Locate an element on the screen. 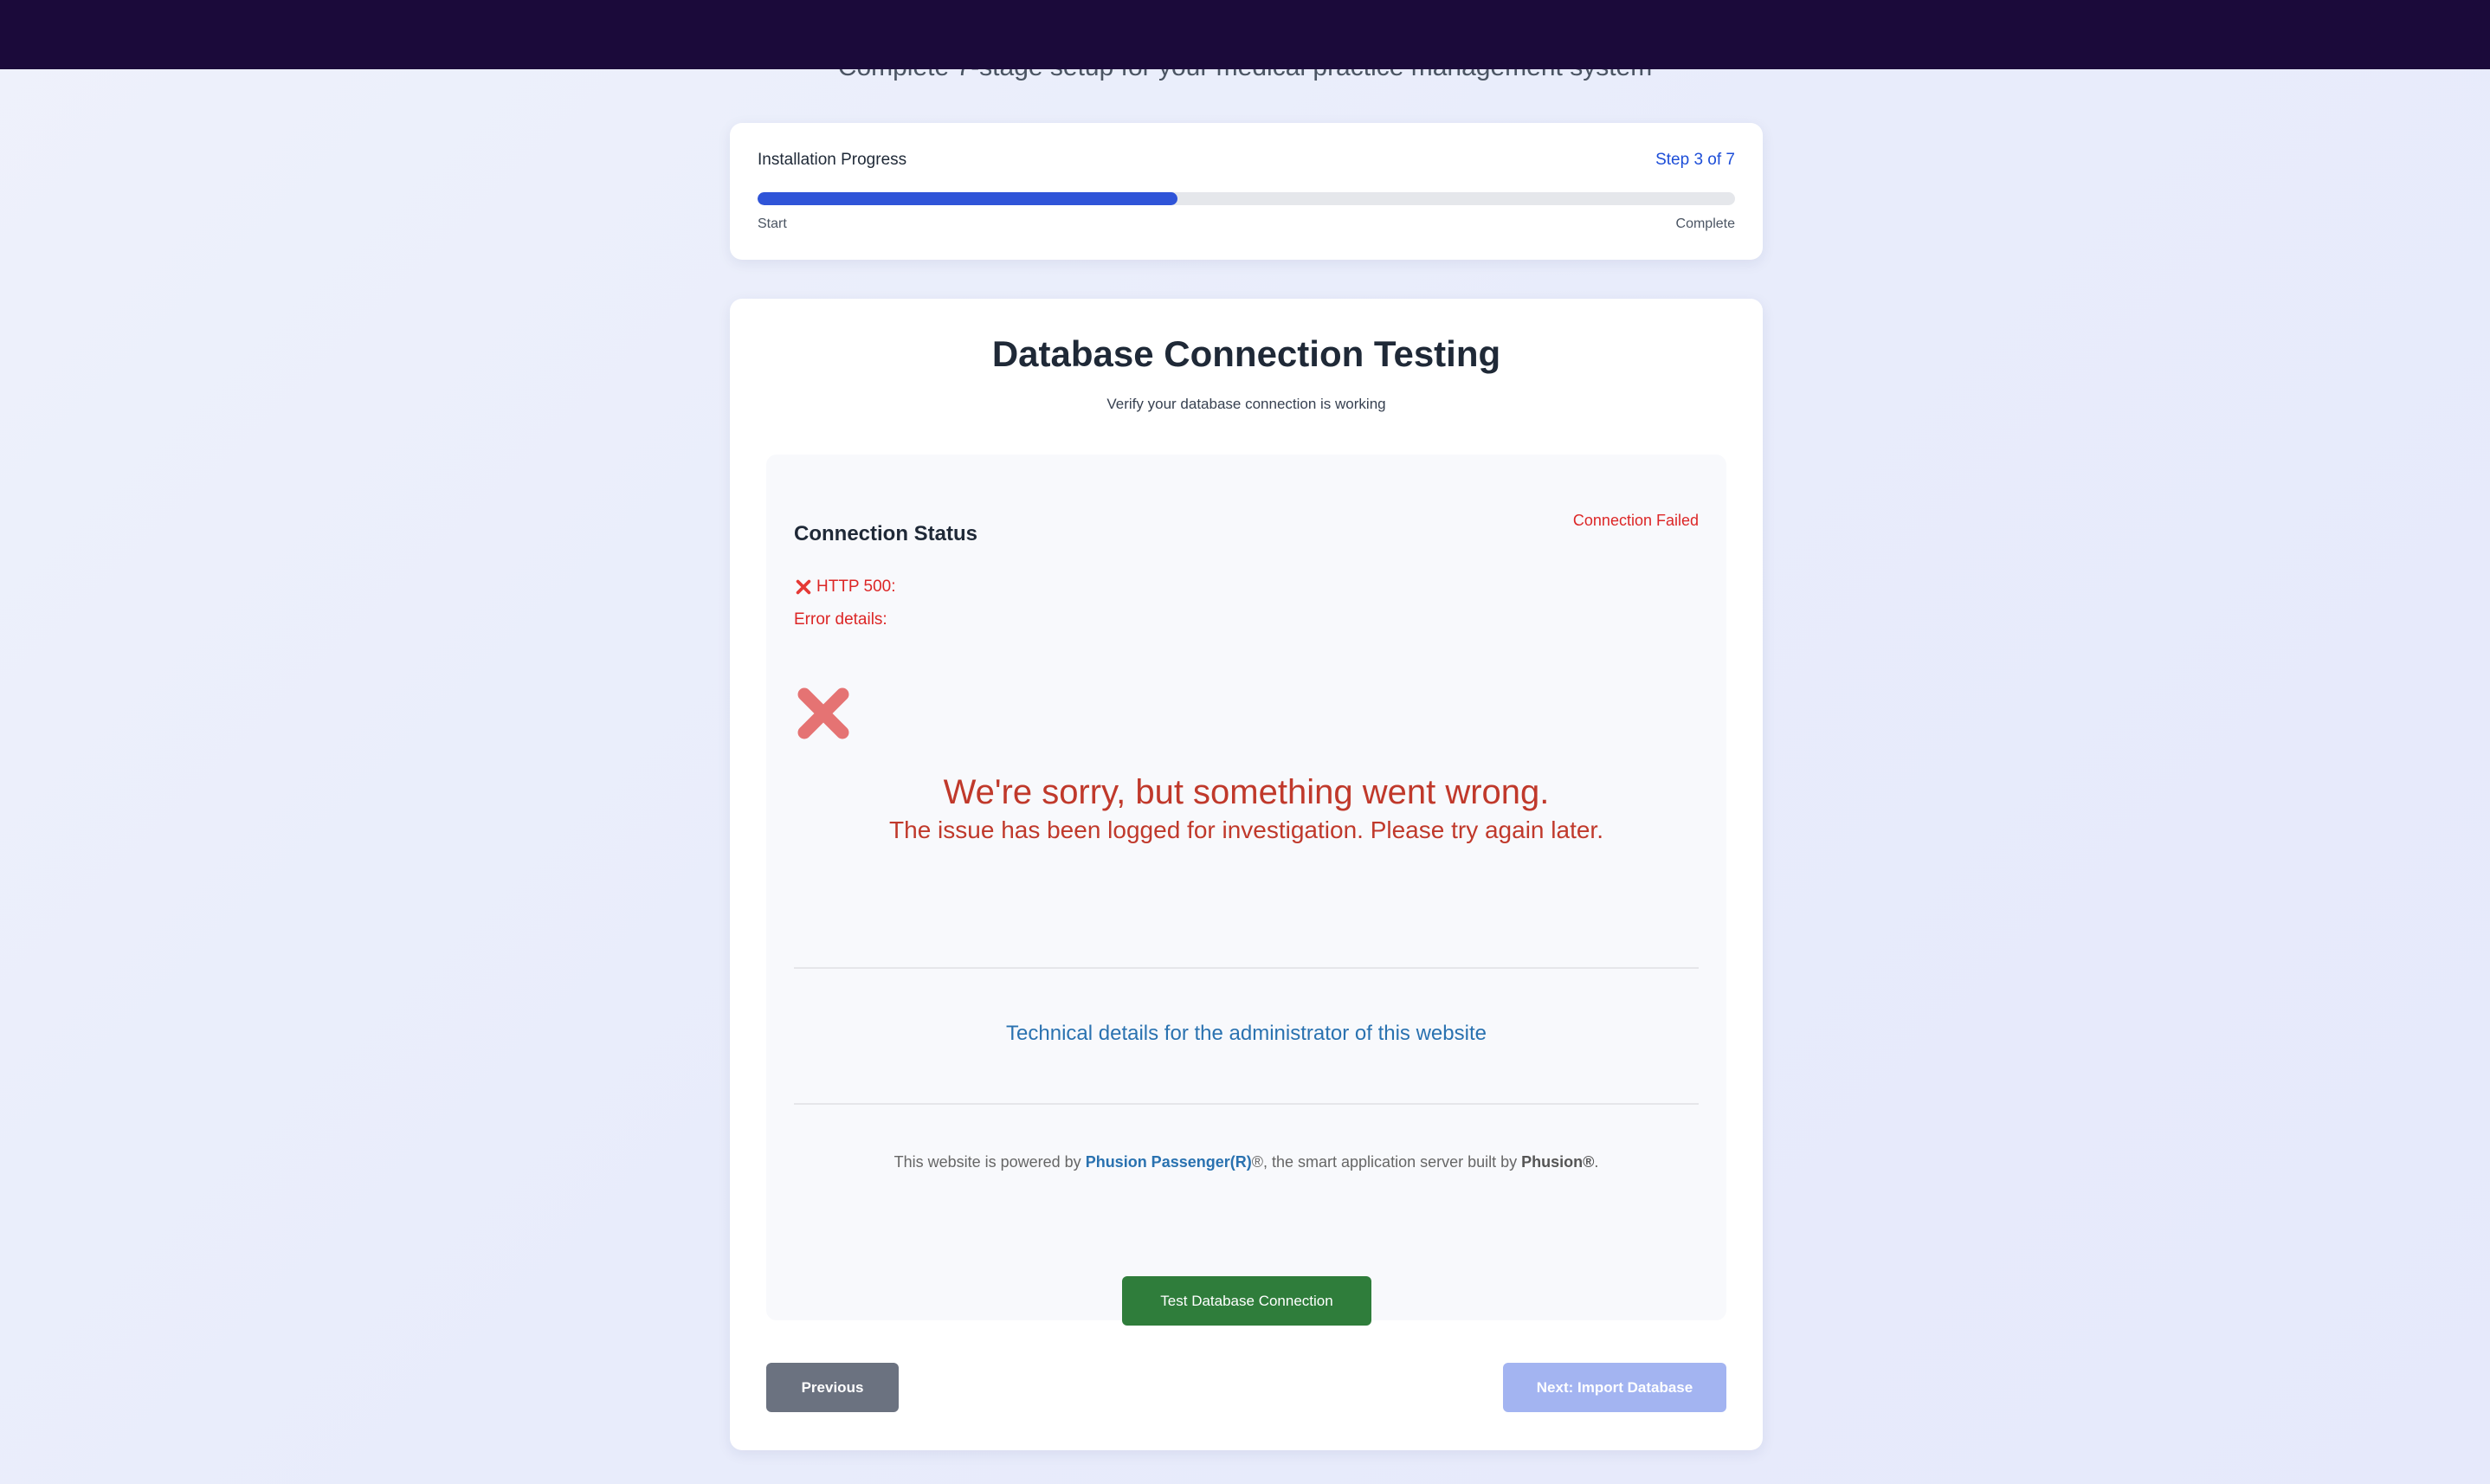 This screenshot has height=1484, width=2490. private-windows-button: 2 is located at coordinates (2287, 32).